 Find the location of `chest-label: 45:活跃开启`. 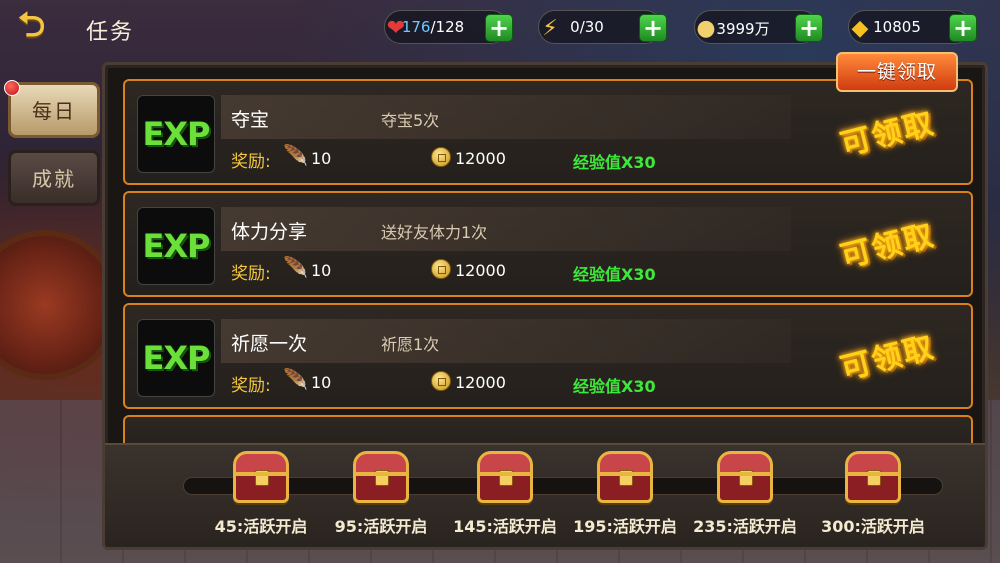

chest-label: 45:活跃开启 is located at coordinates (261, 526).